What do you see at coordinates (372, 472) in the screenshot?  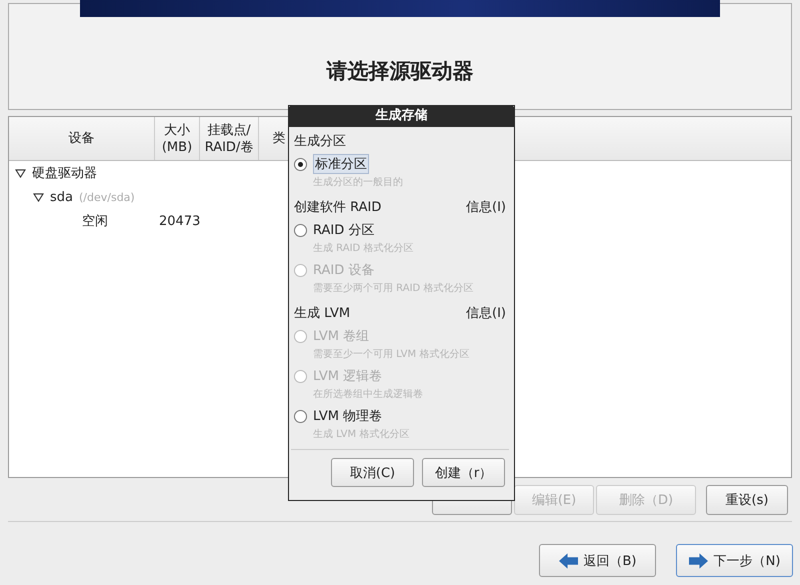 I see `dialog-button: 取消(C)` at bounding box center [372, 472].